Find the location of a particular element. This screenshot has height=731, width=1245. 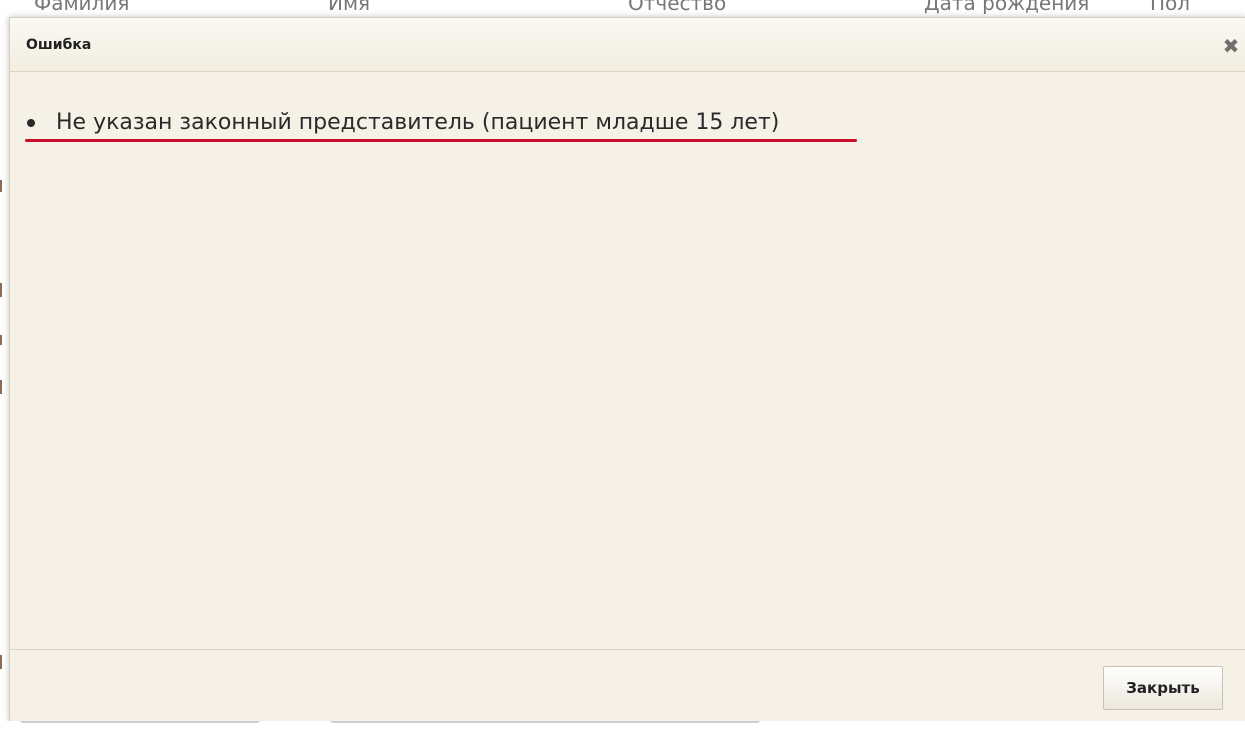

dialog-title: Ошибка is located at coordinates (59, 45).